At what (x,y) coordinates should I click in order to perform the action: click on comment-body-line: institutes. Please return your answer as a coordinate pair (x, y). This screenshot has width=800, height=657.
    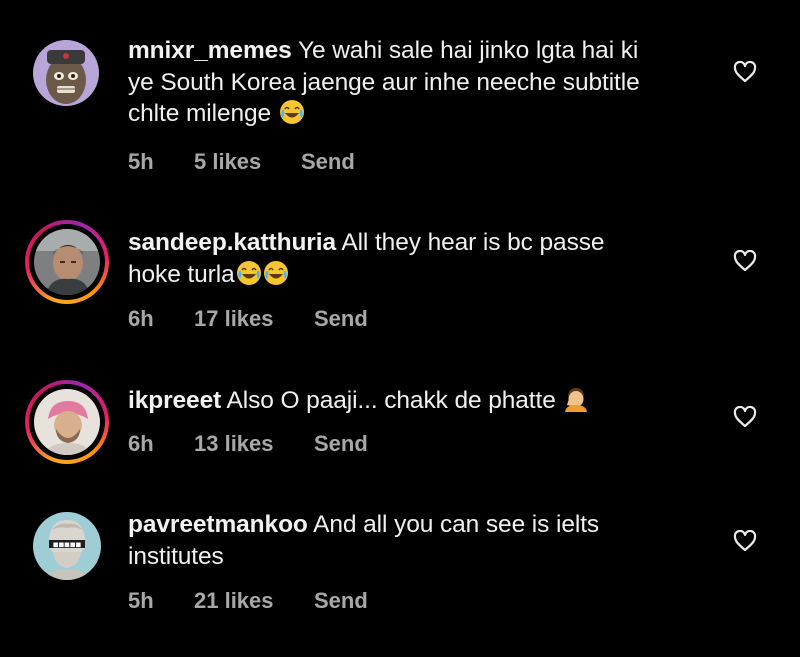
    Looking at the image, I should click on (176, 556).